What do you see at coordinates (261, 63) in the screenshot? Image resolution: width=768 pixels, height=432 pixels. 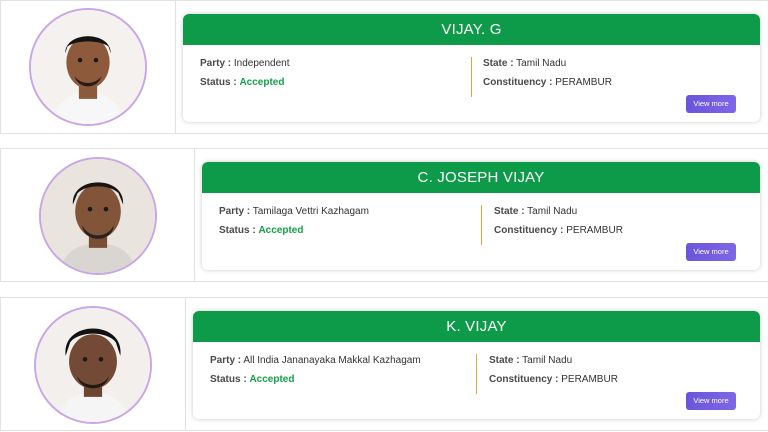 I see `party-value: Independent` at bounding box center [261, 63].